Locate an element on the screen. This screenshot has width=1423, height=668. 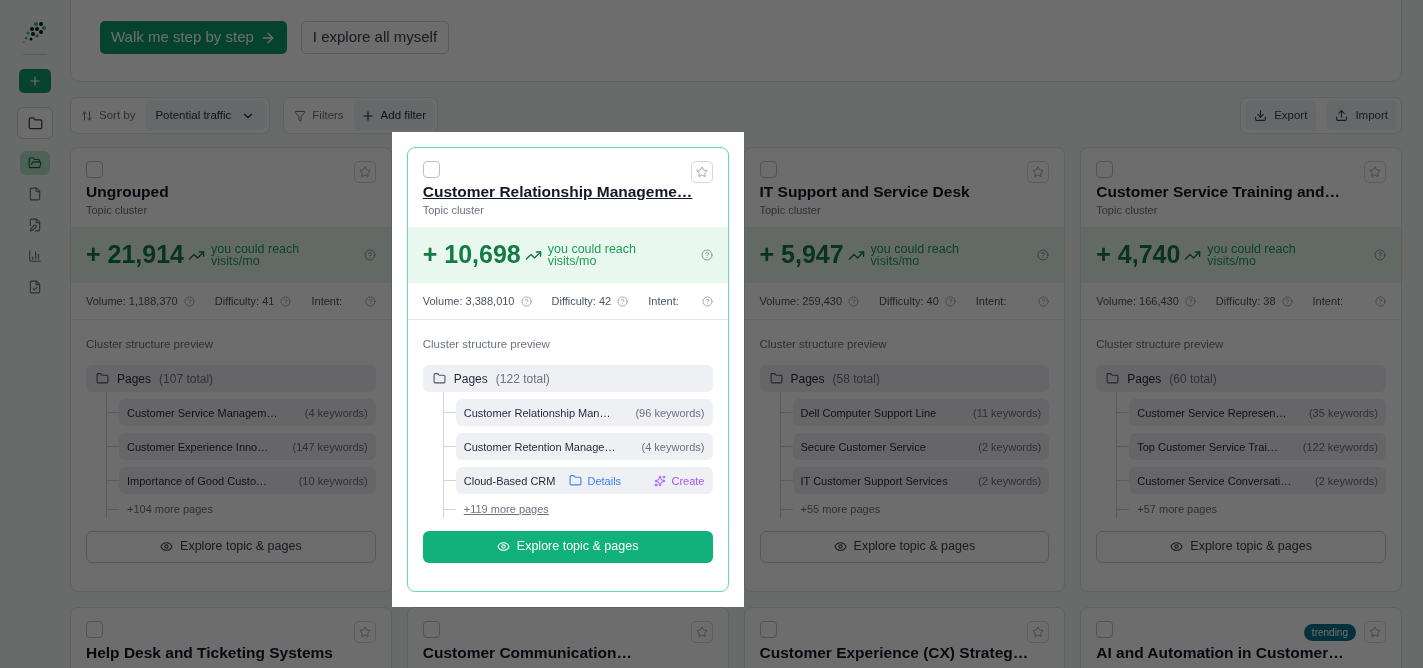
page-name: IT Customer Support Services is located at coordinates (874, 481).